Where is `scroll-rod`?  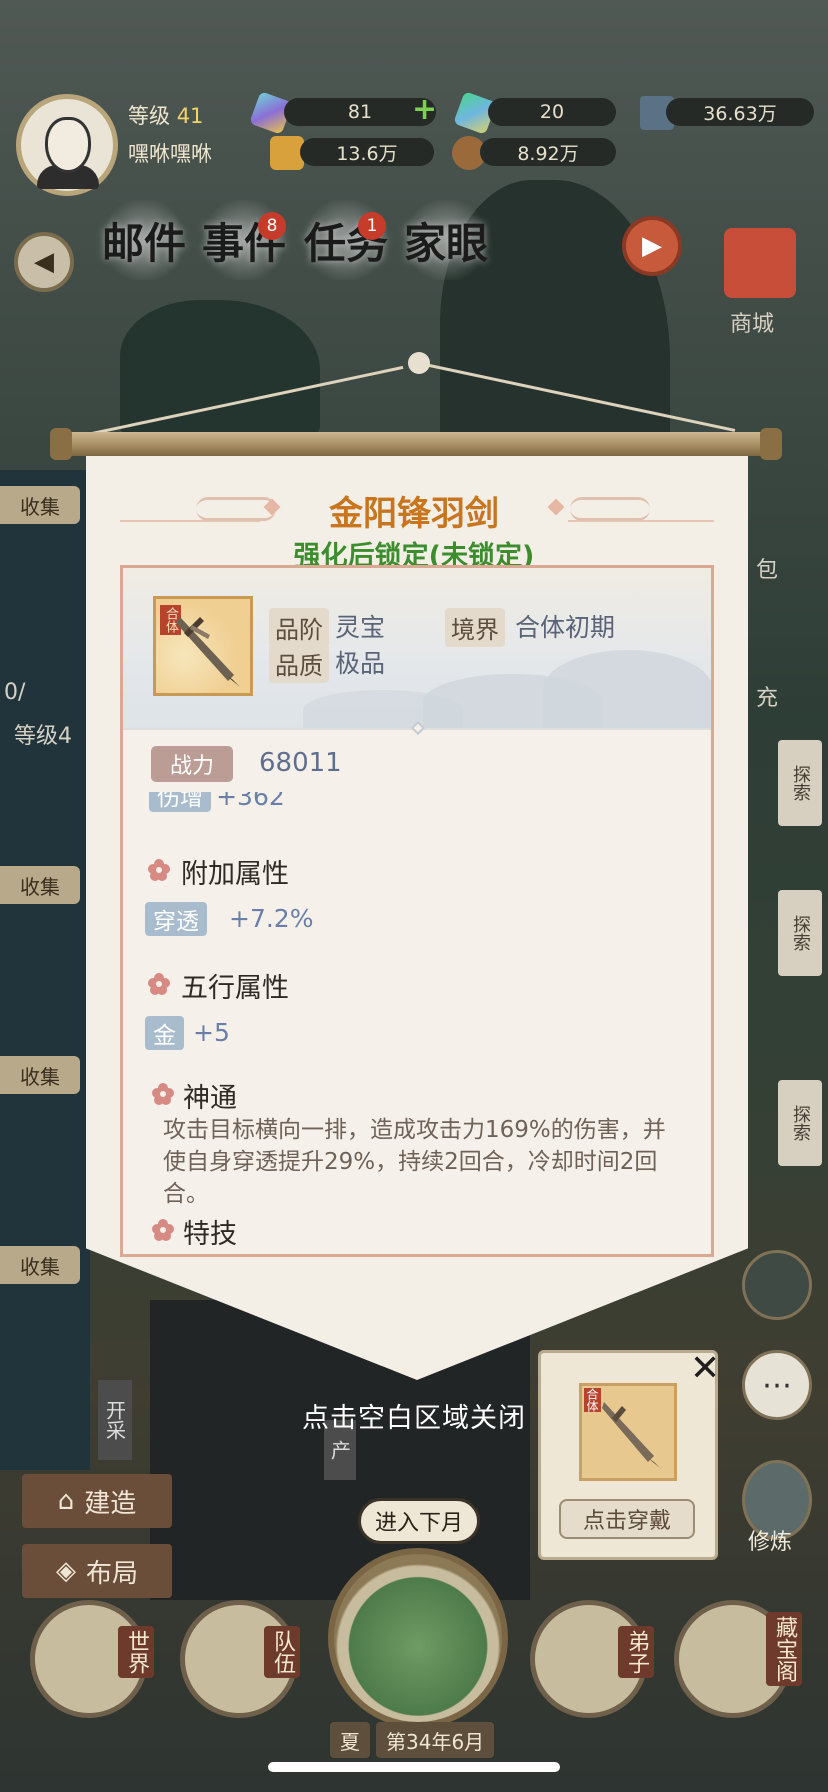 scroll-rod is located at coordinates (415, 444).